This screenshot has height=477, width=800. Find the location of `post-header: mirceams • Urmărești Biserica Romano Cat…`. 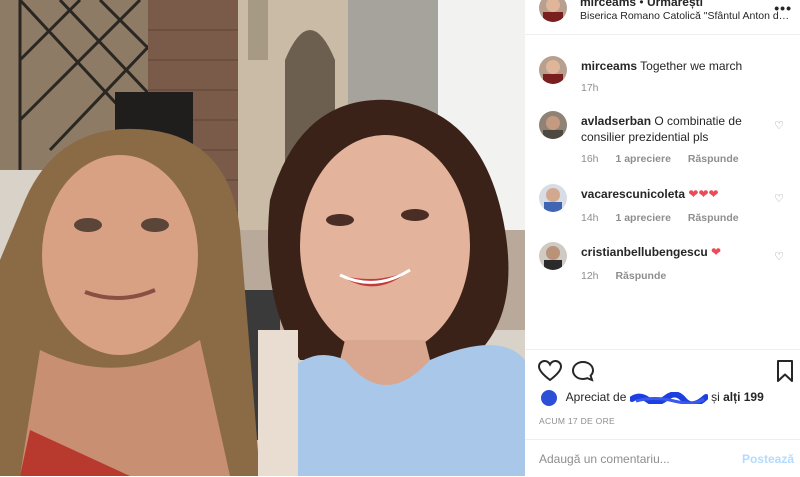

post-header: mirceams • Urmărești Biserica Romano Cat… is located at coordinates (662, 17).